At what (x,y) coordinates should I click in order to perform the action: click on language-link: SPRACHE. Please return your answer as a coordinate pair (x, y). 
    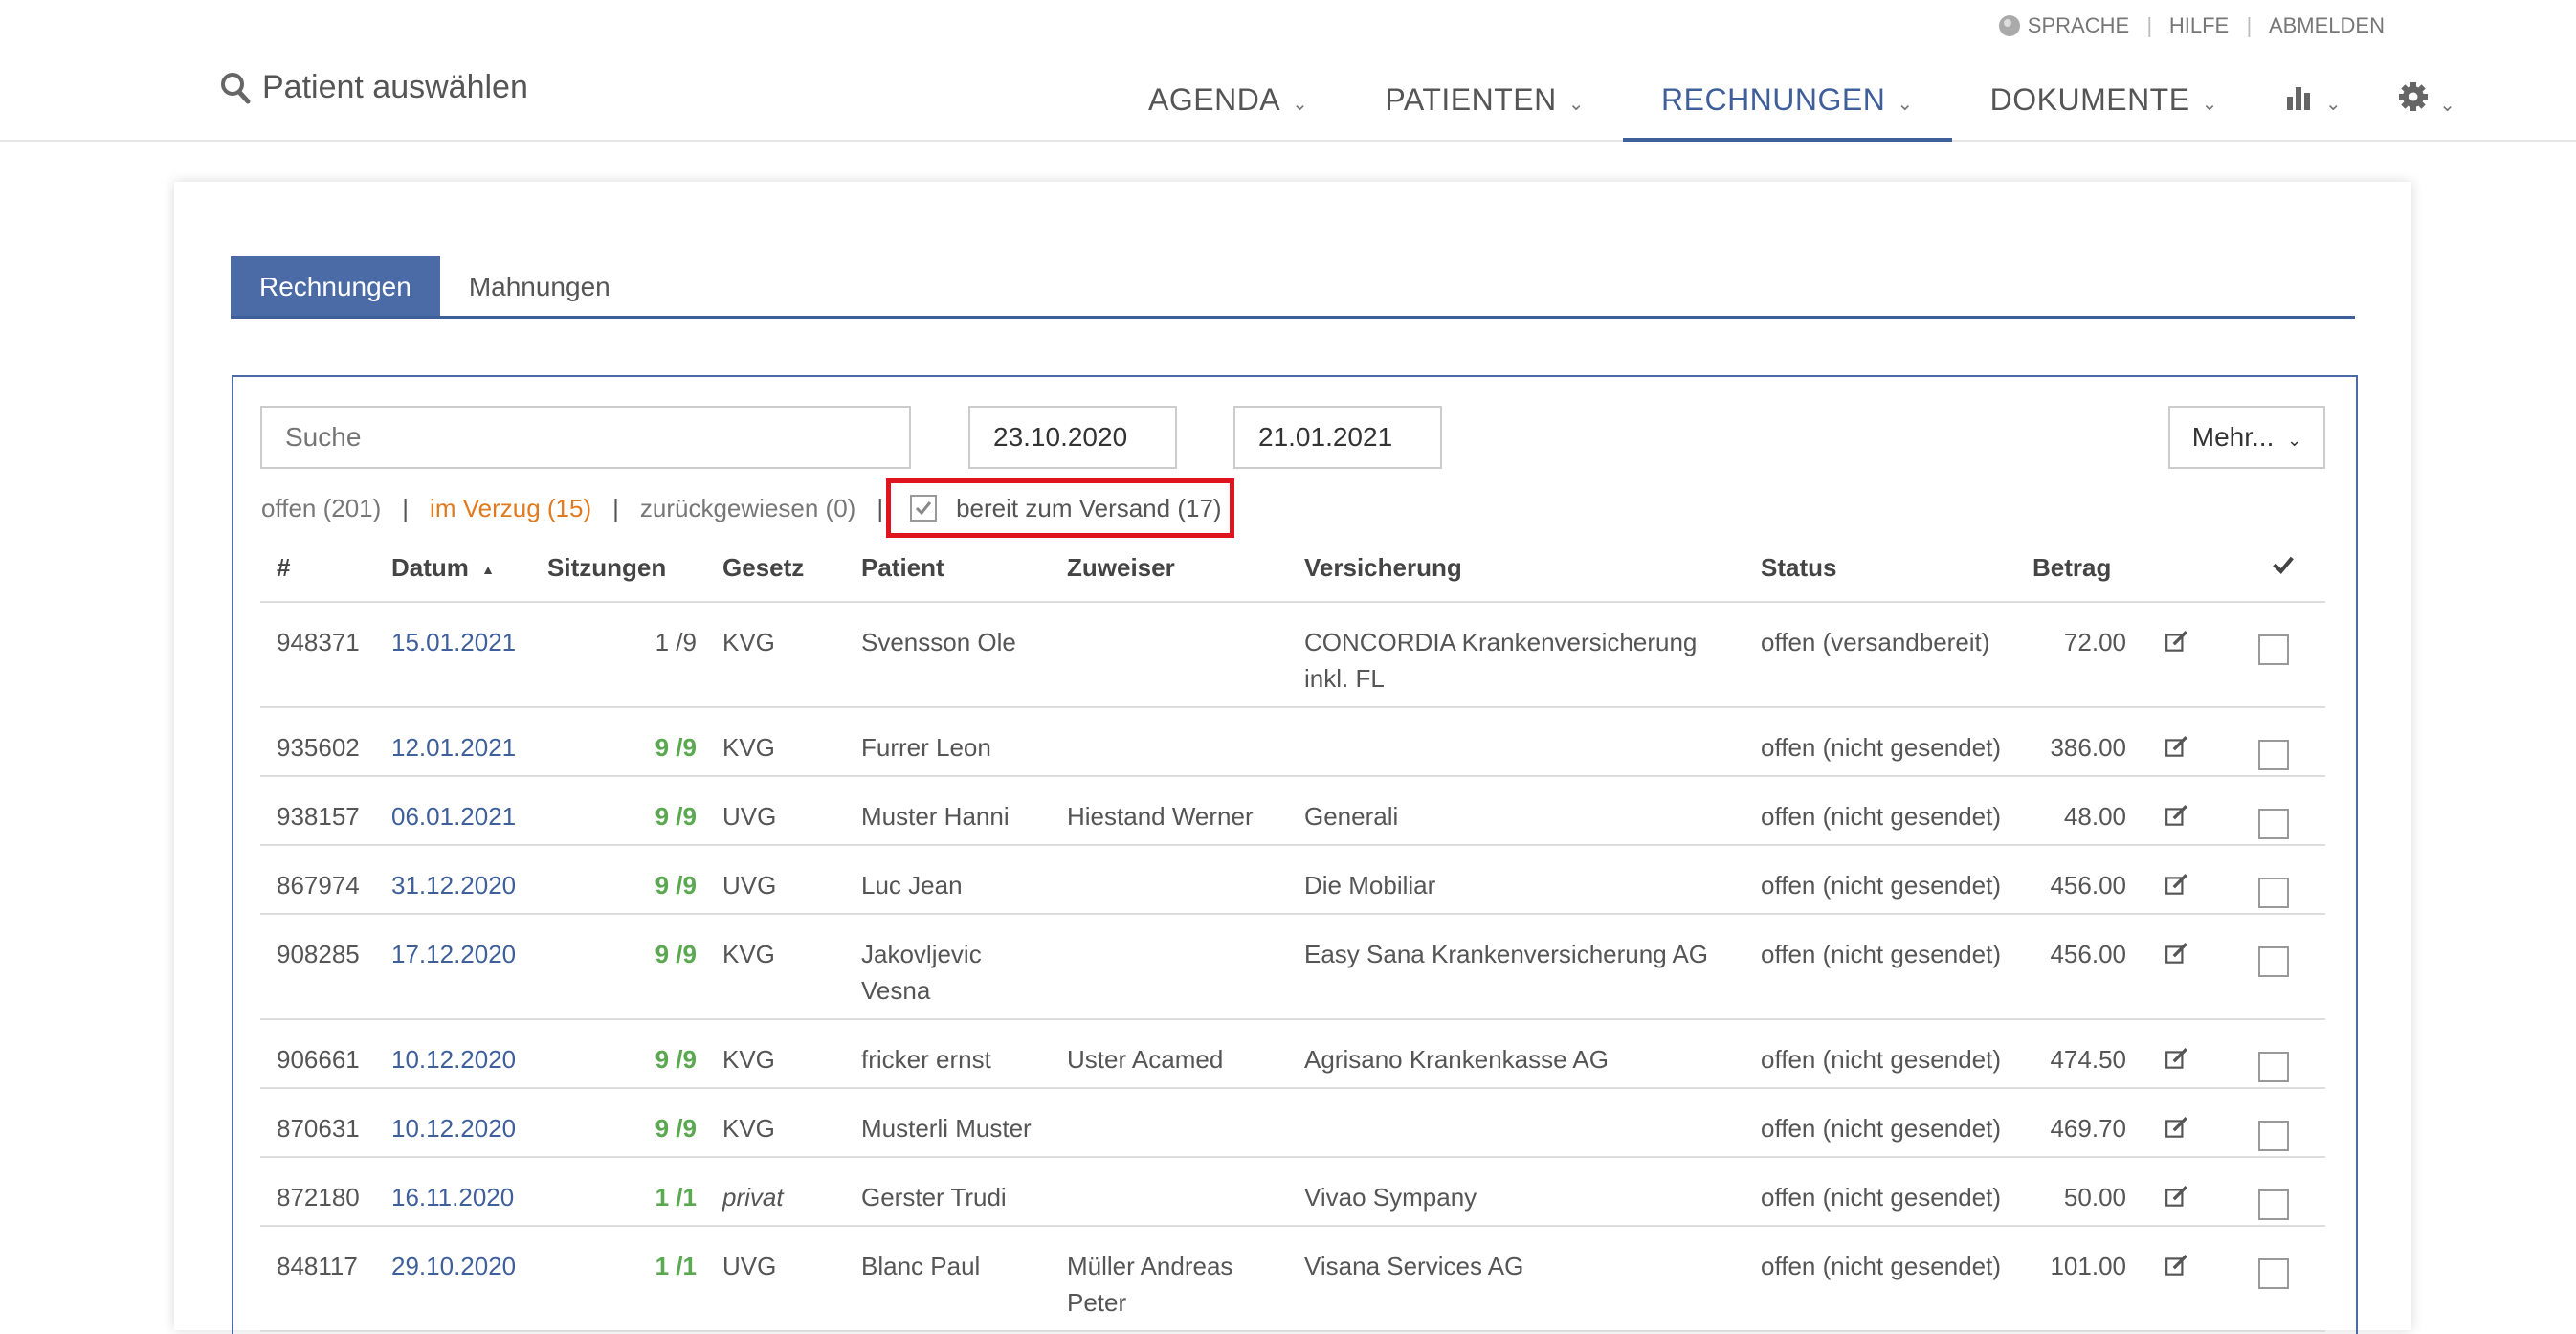
    Looking at the image, I should click on (2078, 25).